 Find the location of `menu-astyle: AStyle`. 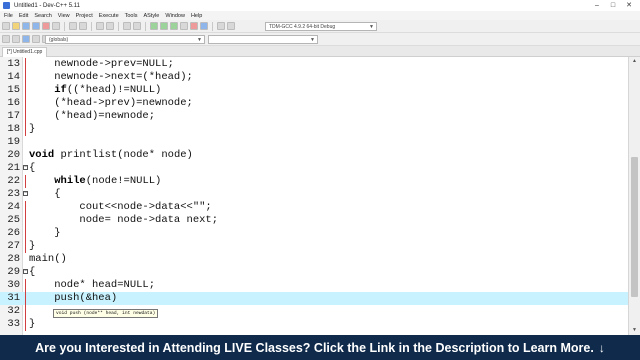

menu-astyle: AStyle is located at coordinates (151, 16).